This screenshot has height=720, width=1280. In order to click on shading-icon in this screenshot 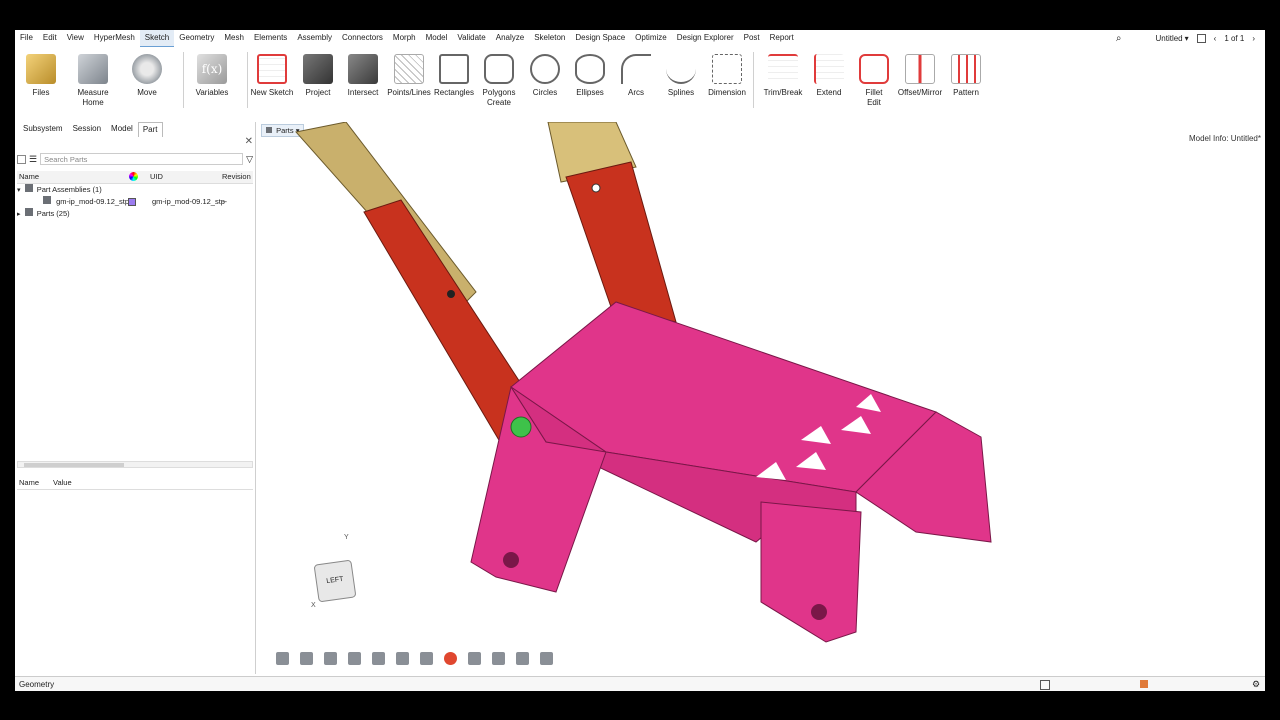, I will do `click(426, 658)`.